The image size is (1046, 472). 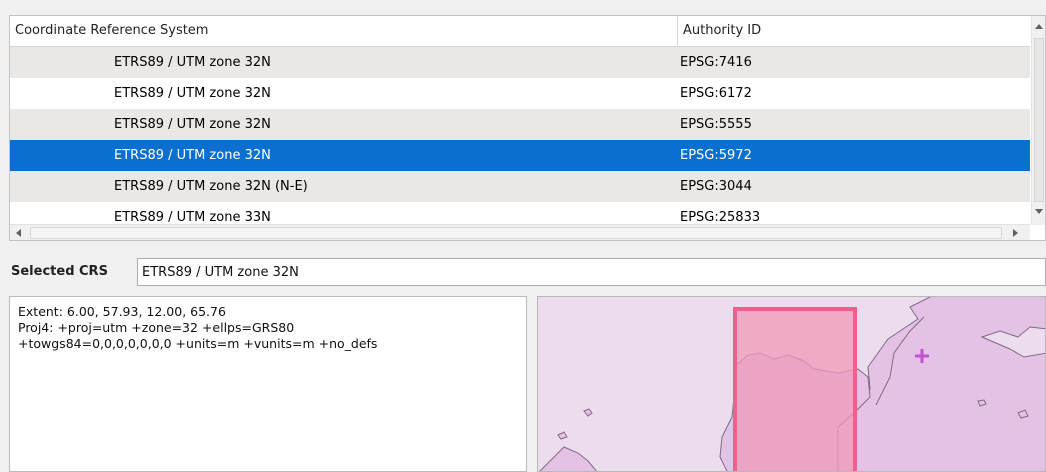 What do you see at coordinates (591, 272) in the screenshot?
I see `selected-crs-field` at bounding box center [591, 272].